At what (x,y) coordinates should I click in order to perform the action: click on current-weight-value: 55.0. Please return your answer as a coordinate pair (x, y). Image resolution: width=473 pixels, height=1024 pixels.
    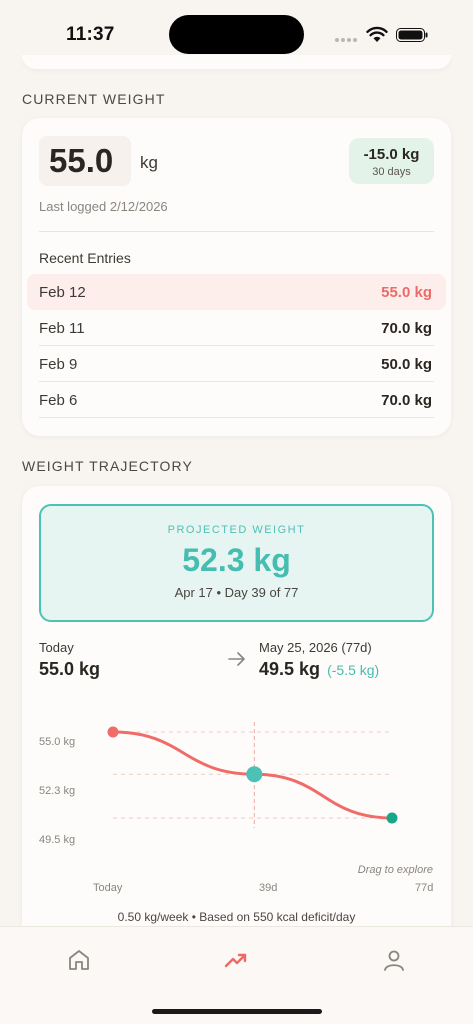
    Looking at the image, I should click on (81, 160).